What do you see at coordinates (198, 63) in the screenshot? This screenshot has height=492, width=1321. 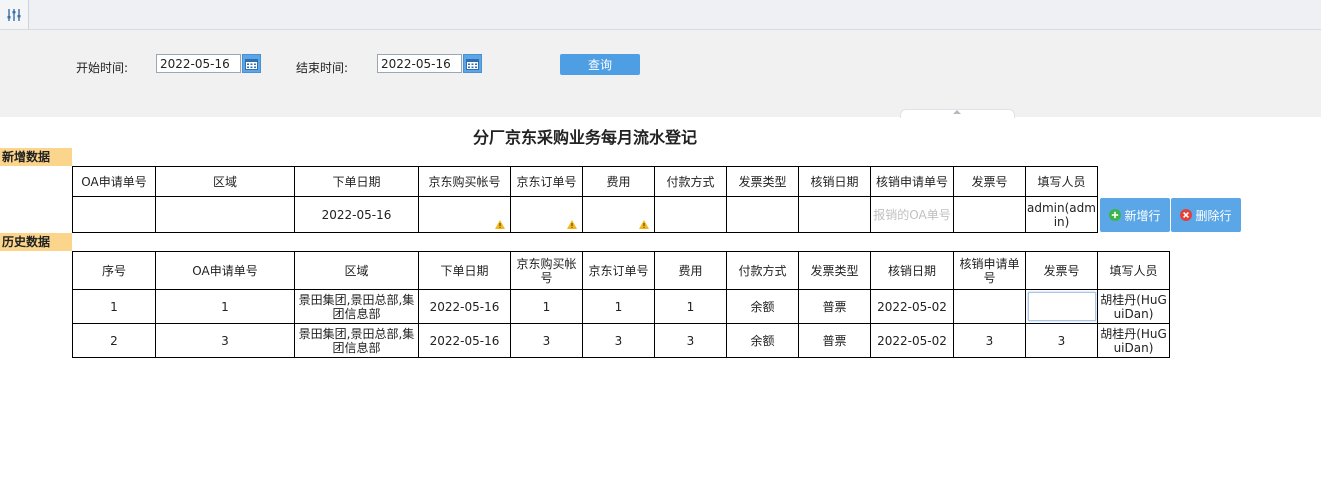 I see `start-date-input` at bounding box center [198, 63].